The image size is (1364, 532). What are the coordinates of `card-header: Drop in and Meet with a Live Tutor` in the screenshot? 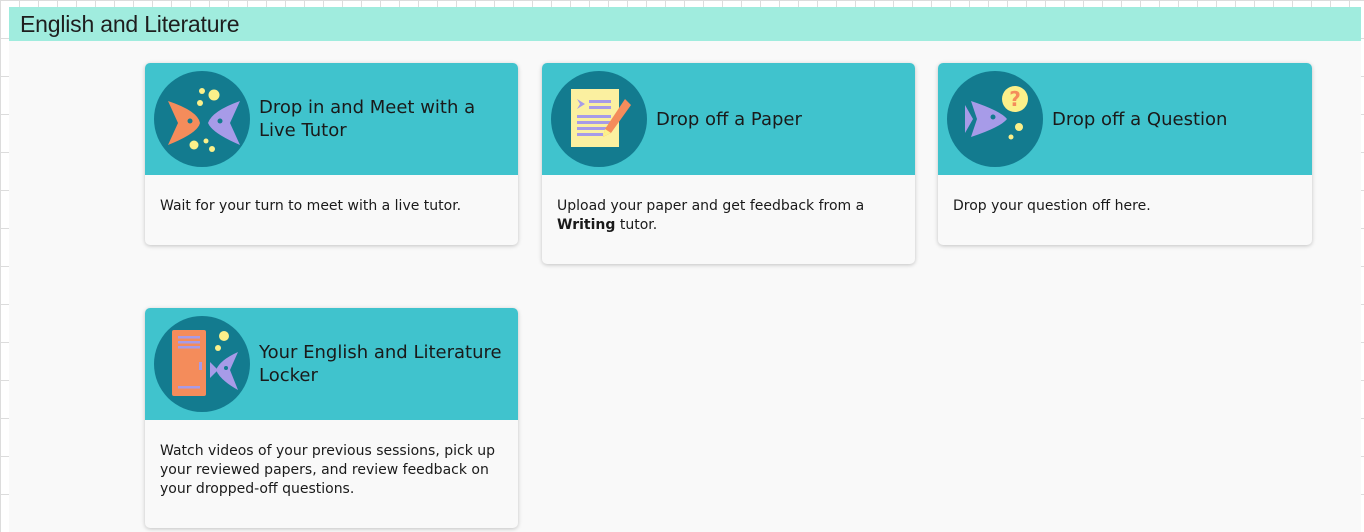 It's located at (331, 119).